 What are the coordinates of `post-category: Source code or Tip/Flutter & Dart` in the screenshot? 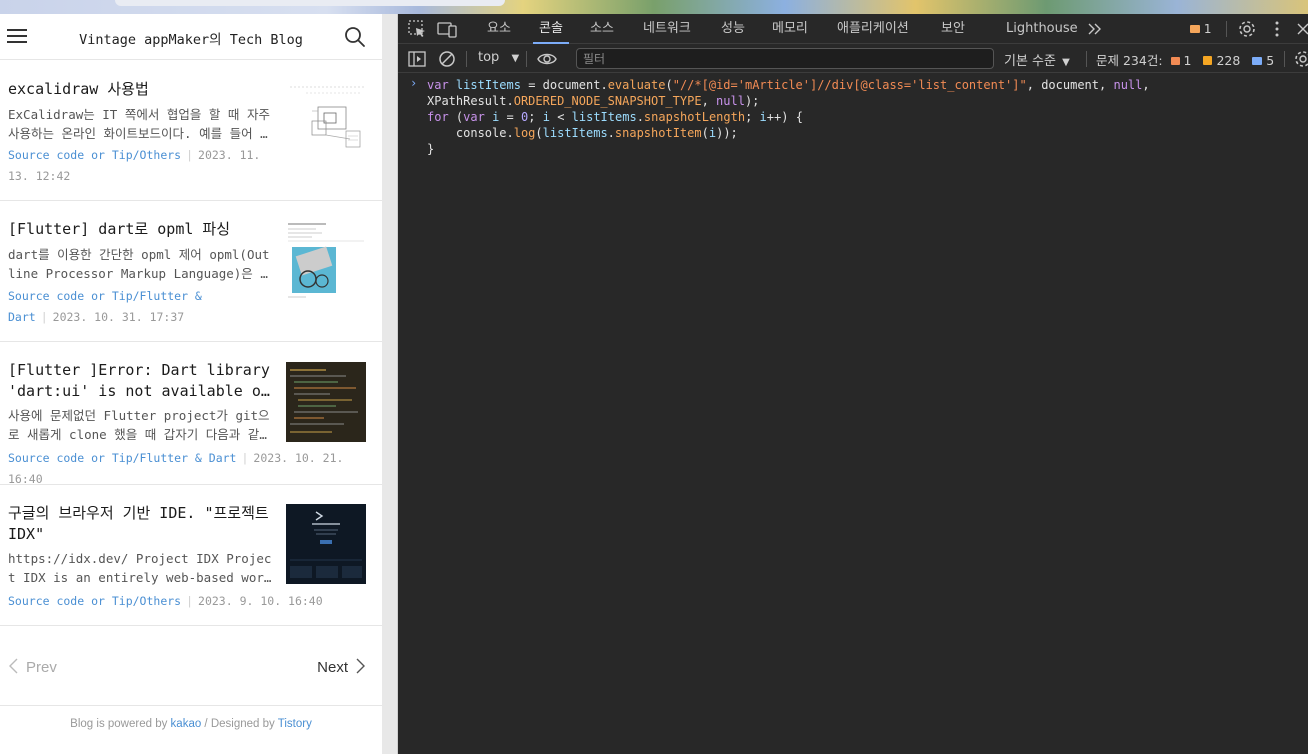 It's located at (122, 458).